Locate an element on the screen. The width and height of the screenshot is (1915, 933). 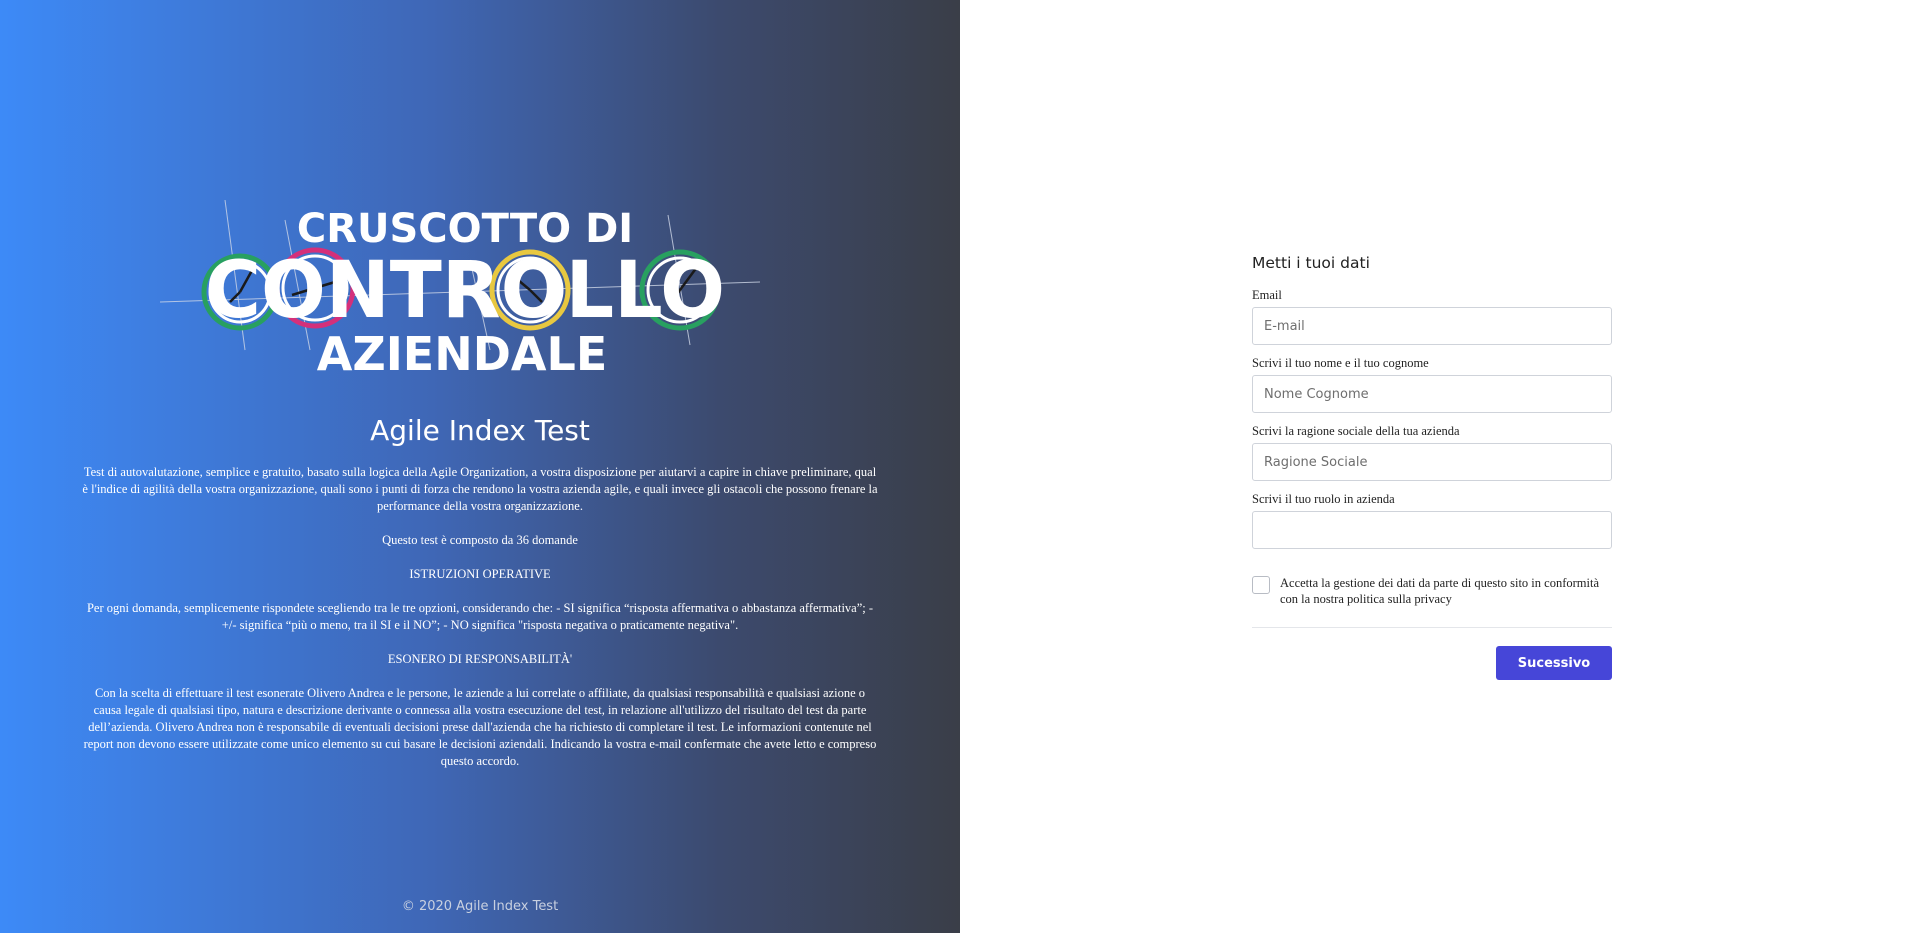
name-field-group: Scrivi il tuo nome e il tuo cognome is located at coordinates (1432, 384).